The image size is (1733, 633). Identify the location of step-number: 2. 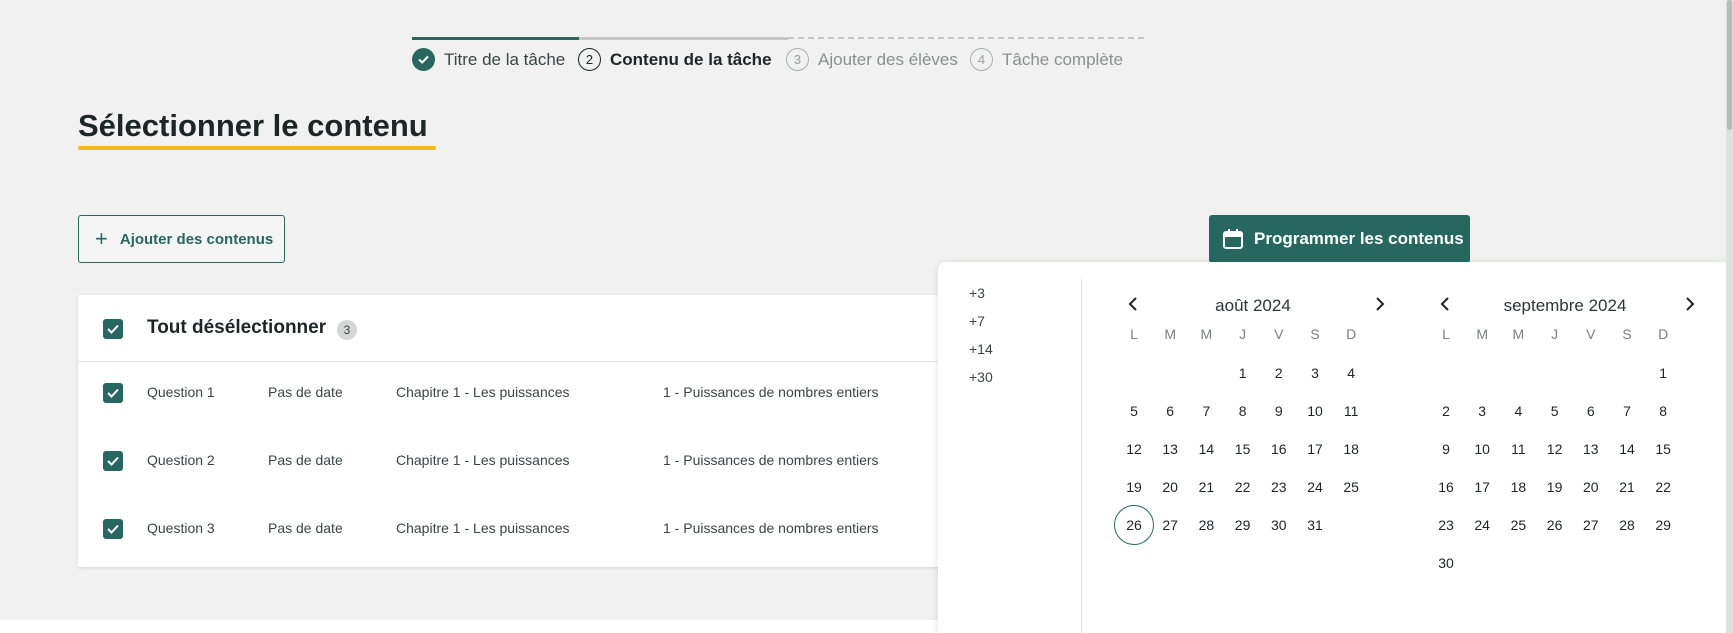
(589, 59).